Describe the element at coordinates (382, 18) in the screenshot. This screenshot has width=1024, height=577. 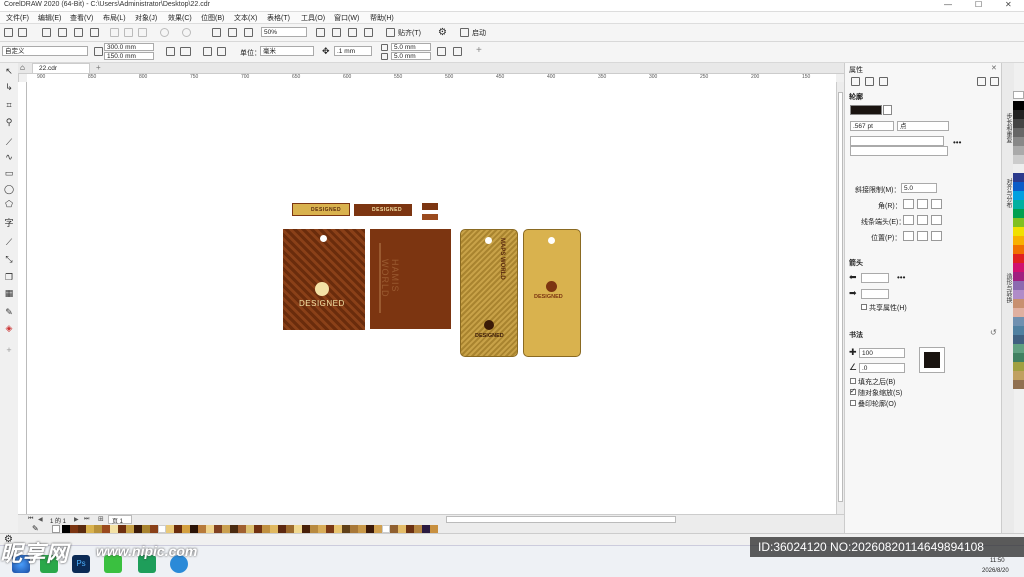
I see `menu-help: 帮助(H)` at that location.